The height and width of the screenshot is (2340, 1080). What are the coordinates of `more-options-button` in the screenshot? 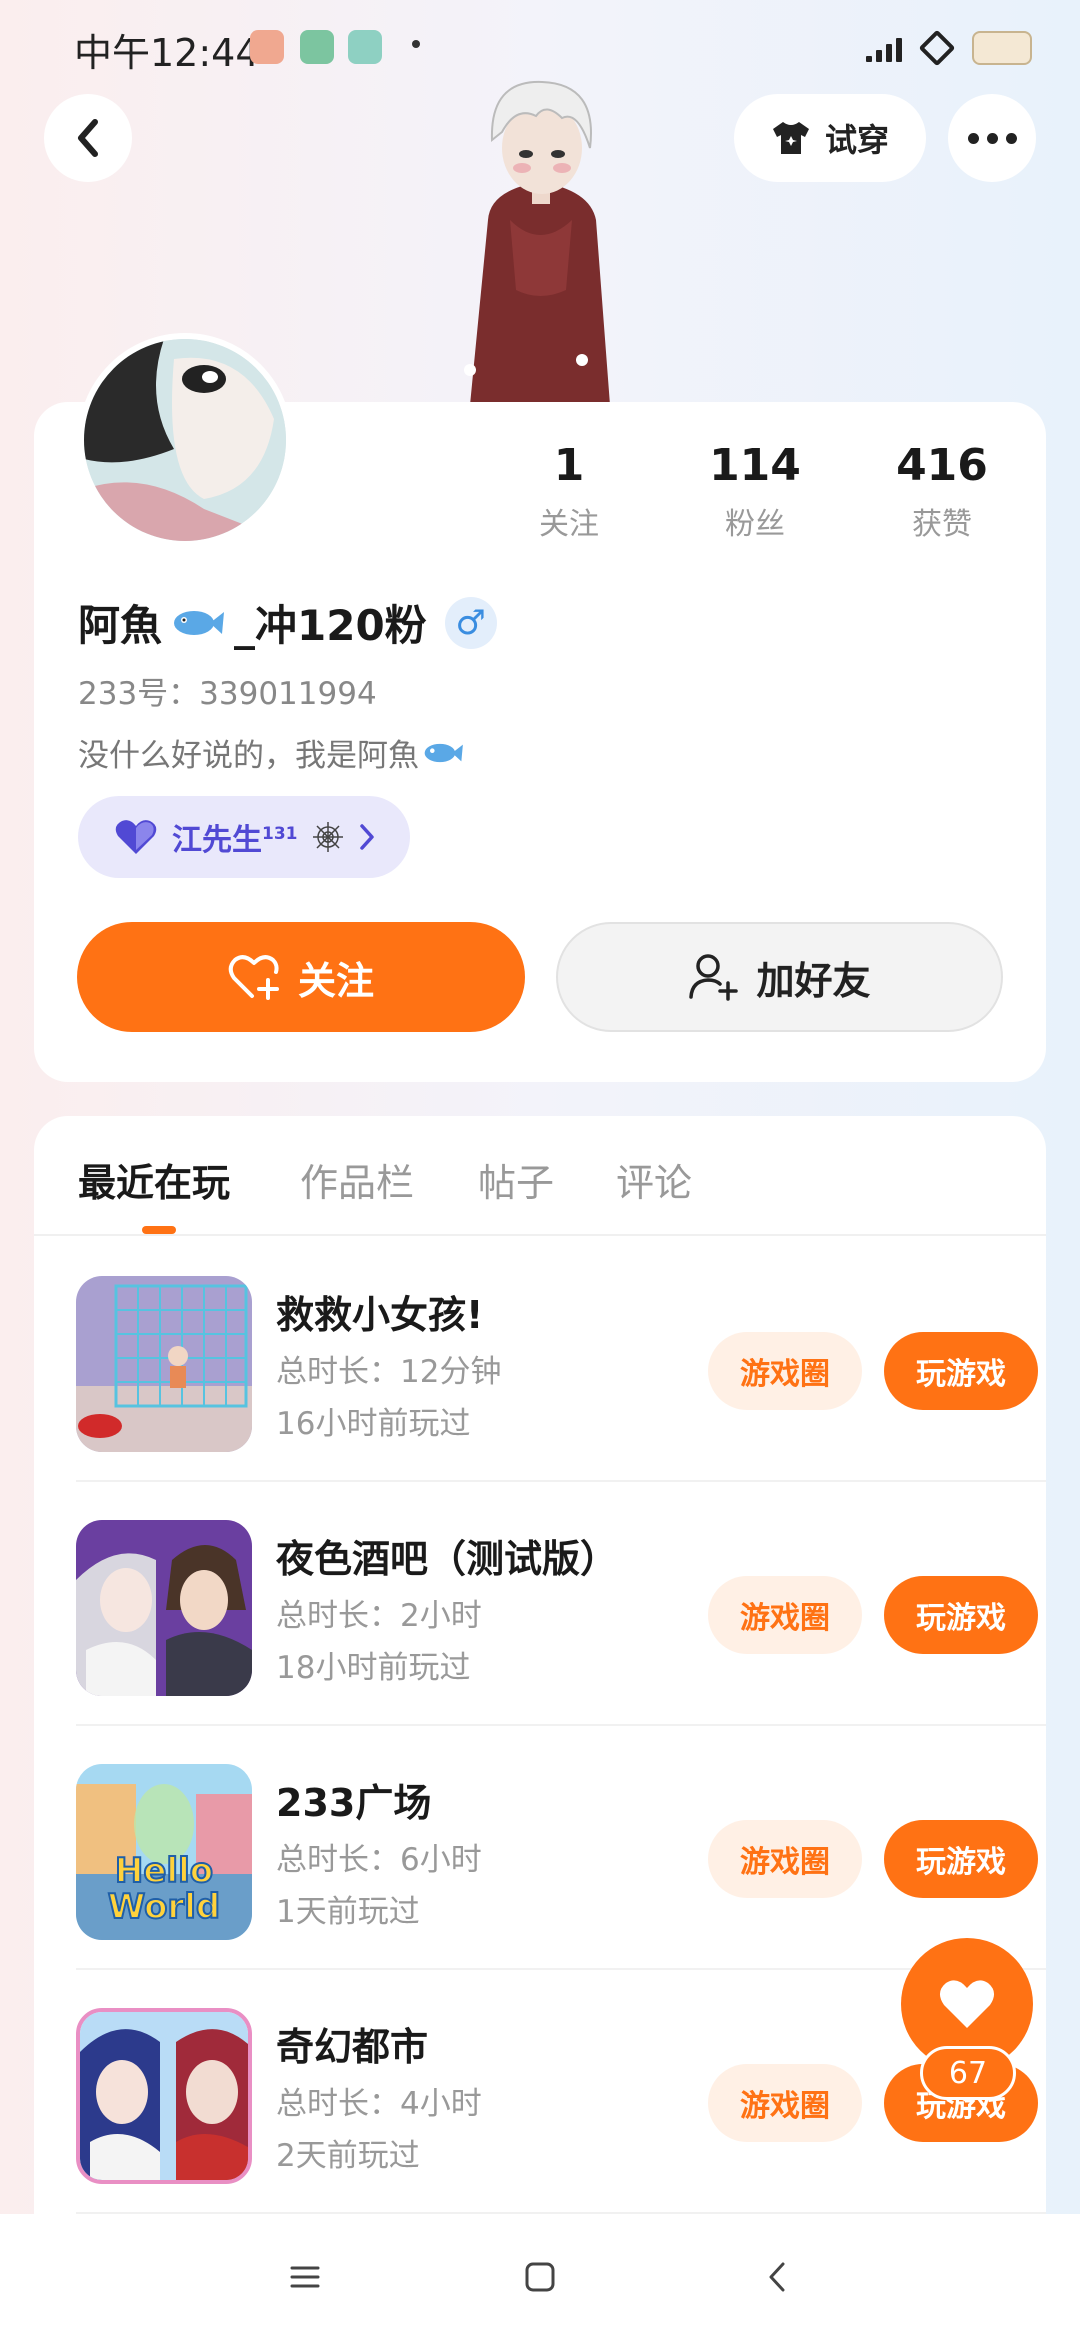 It's located at (992, 138).